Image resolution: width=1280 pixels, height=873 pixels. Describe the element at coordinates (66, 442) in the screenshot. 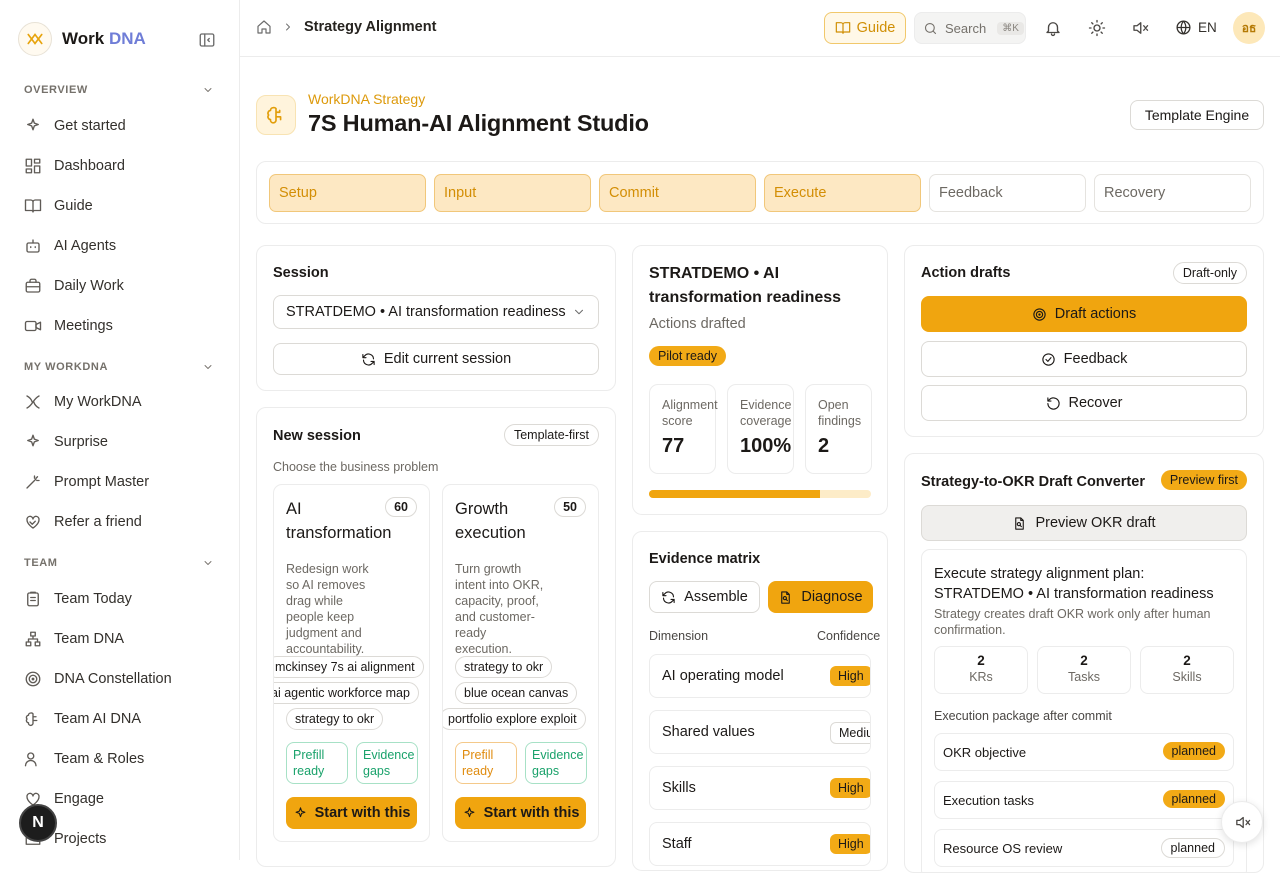

I see `sidebar-item-surprise: Surprise` at that location.